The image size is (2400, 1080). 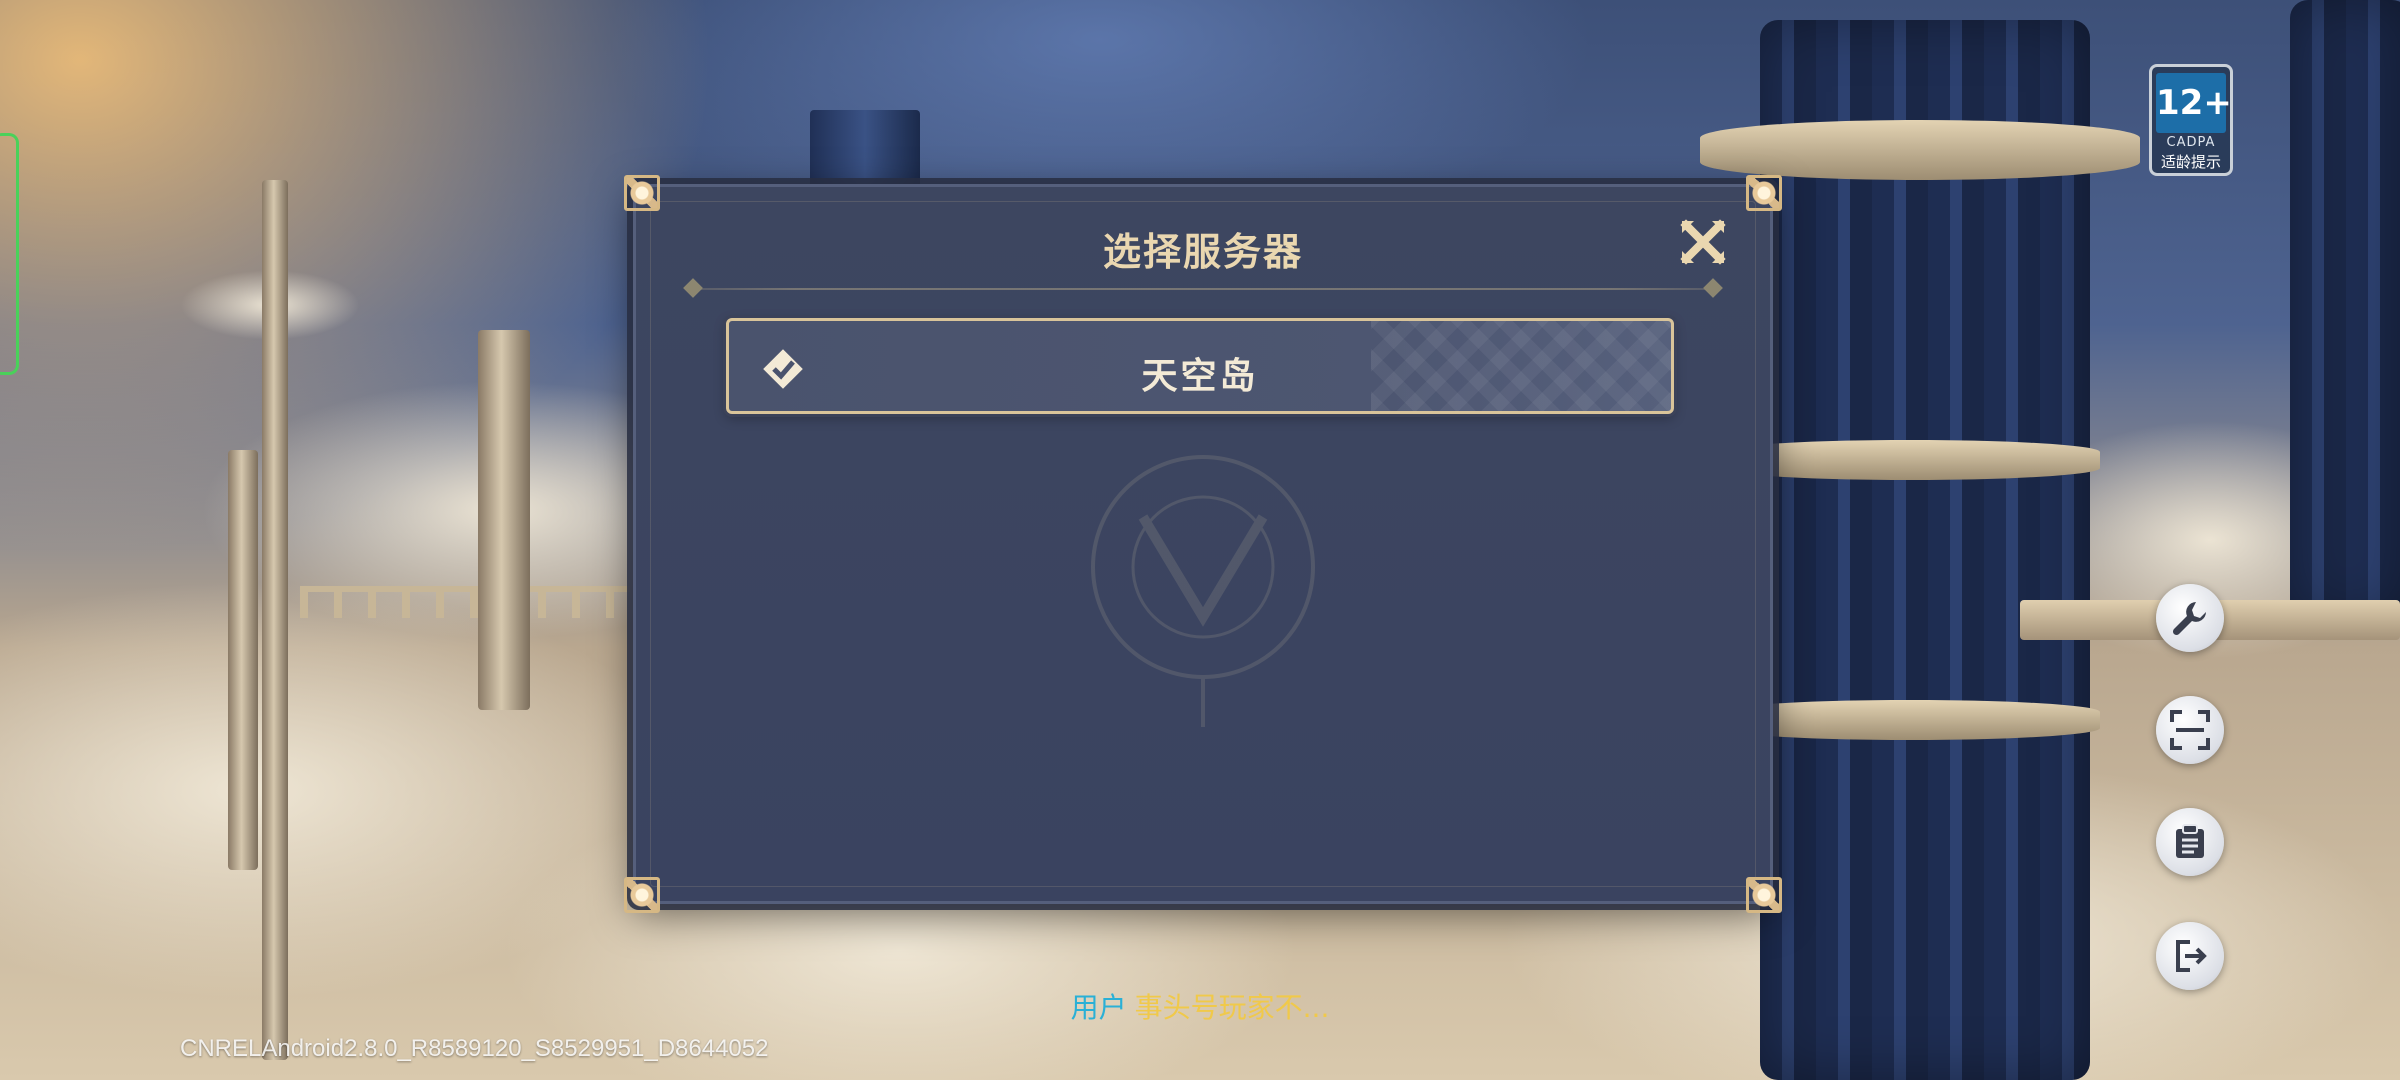 I want to click on repair-button, so click(x=2190, y=618).